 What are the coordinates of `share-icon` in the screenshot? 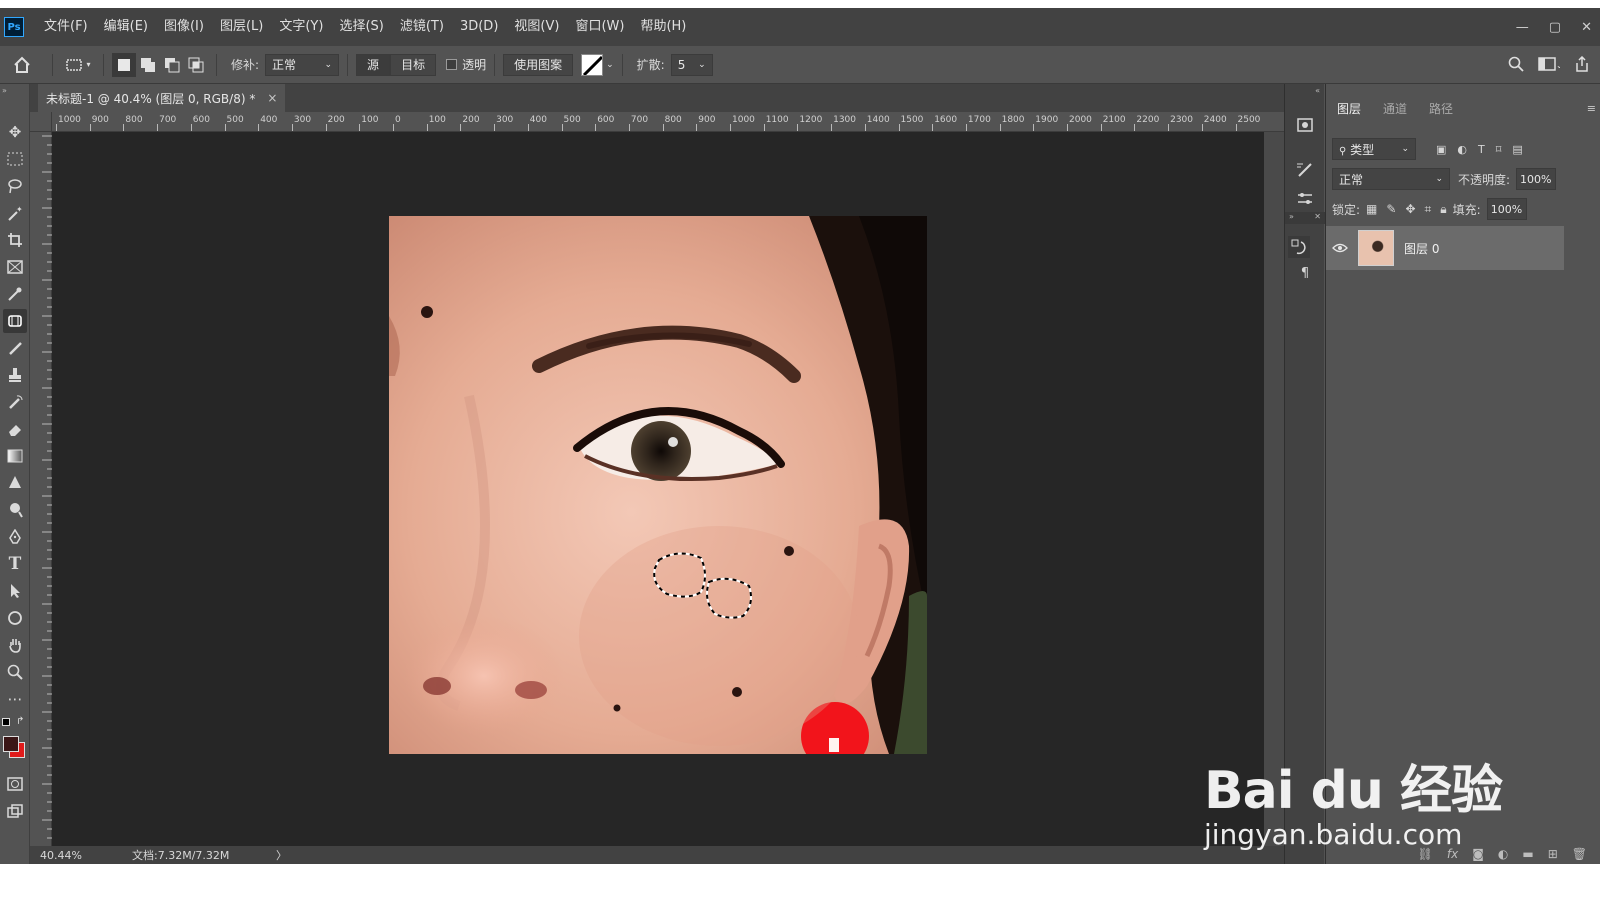 It's located at (1582, 65).